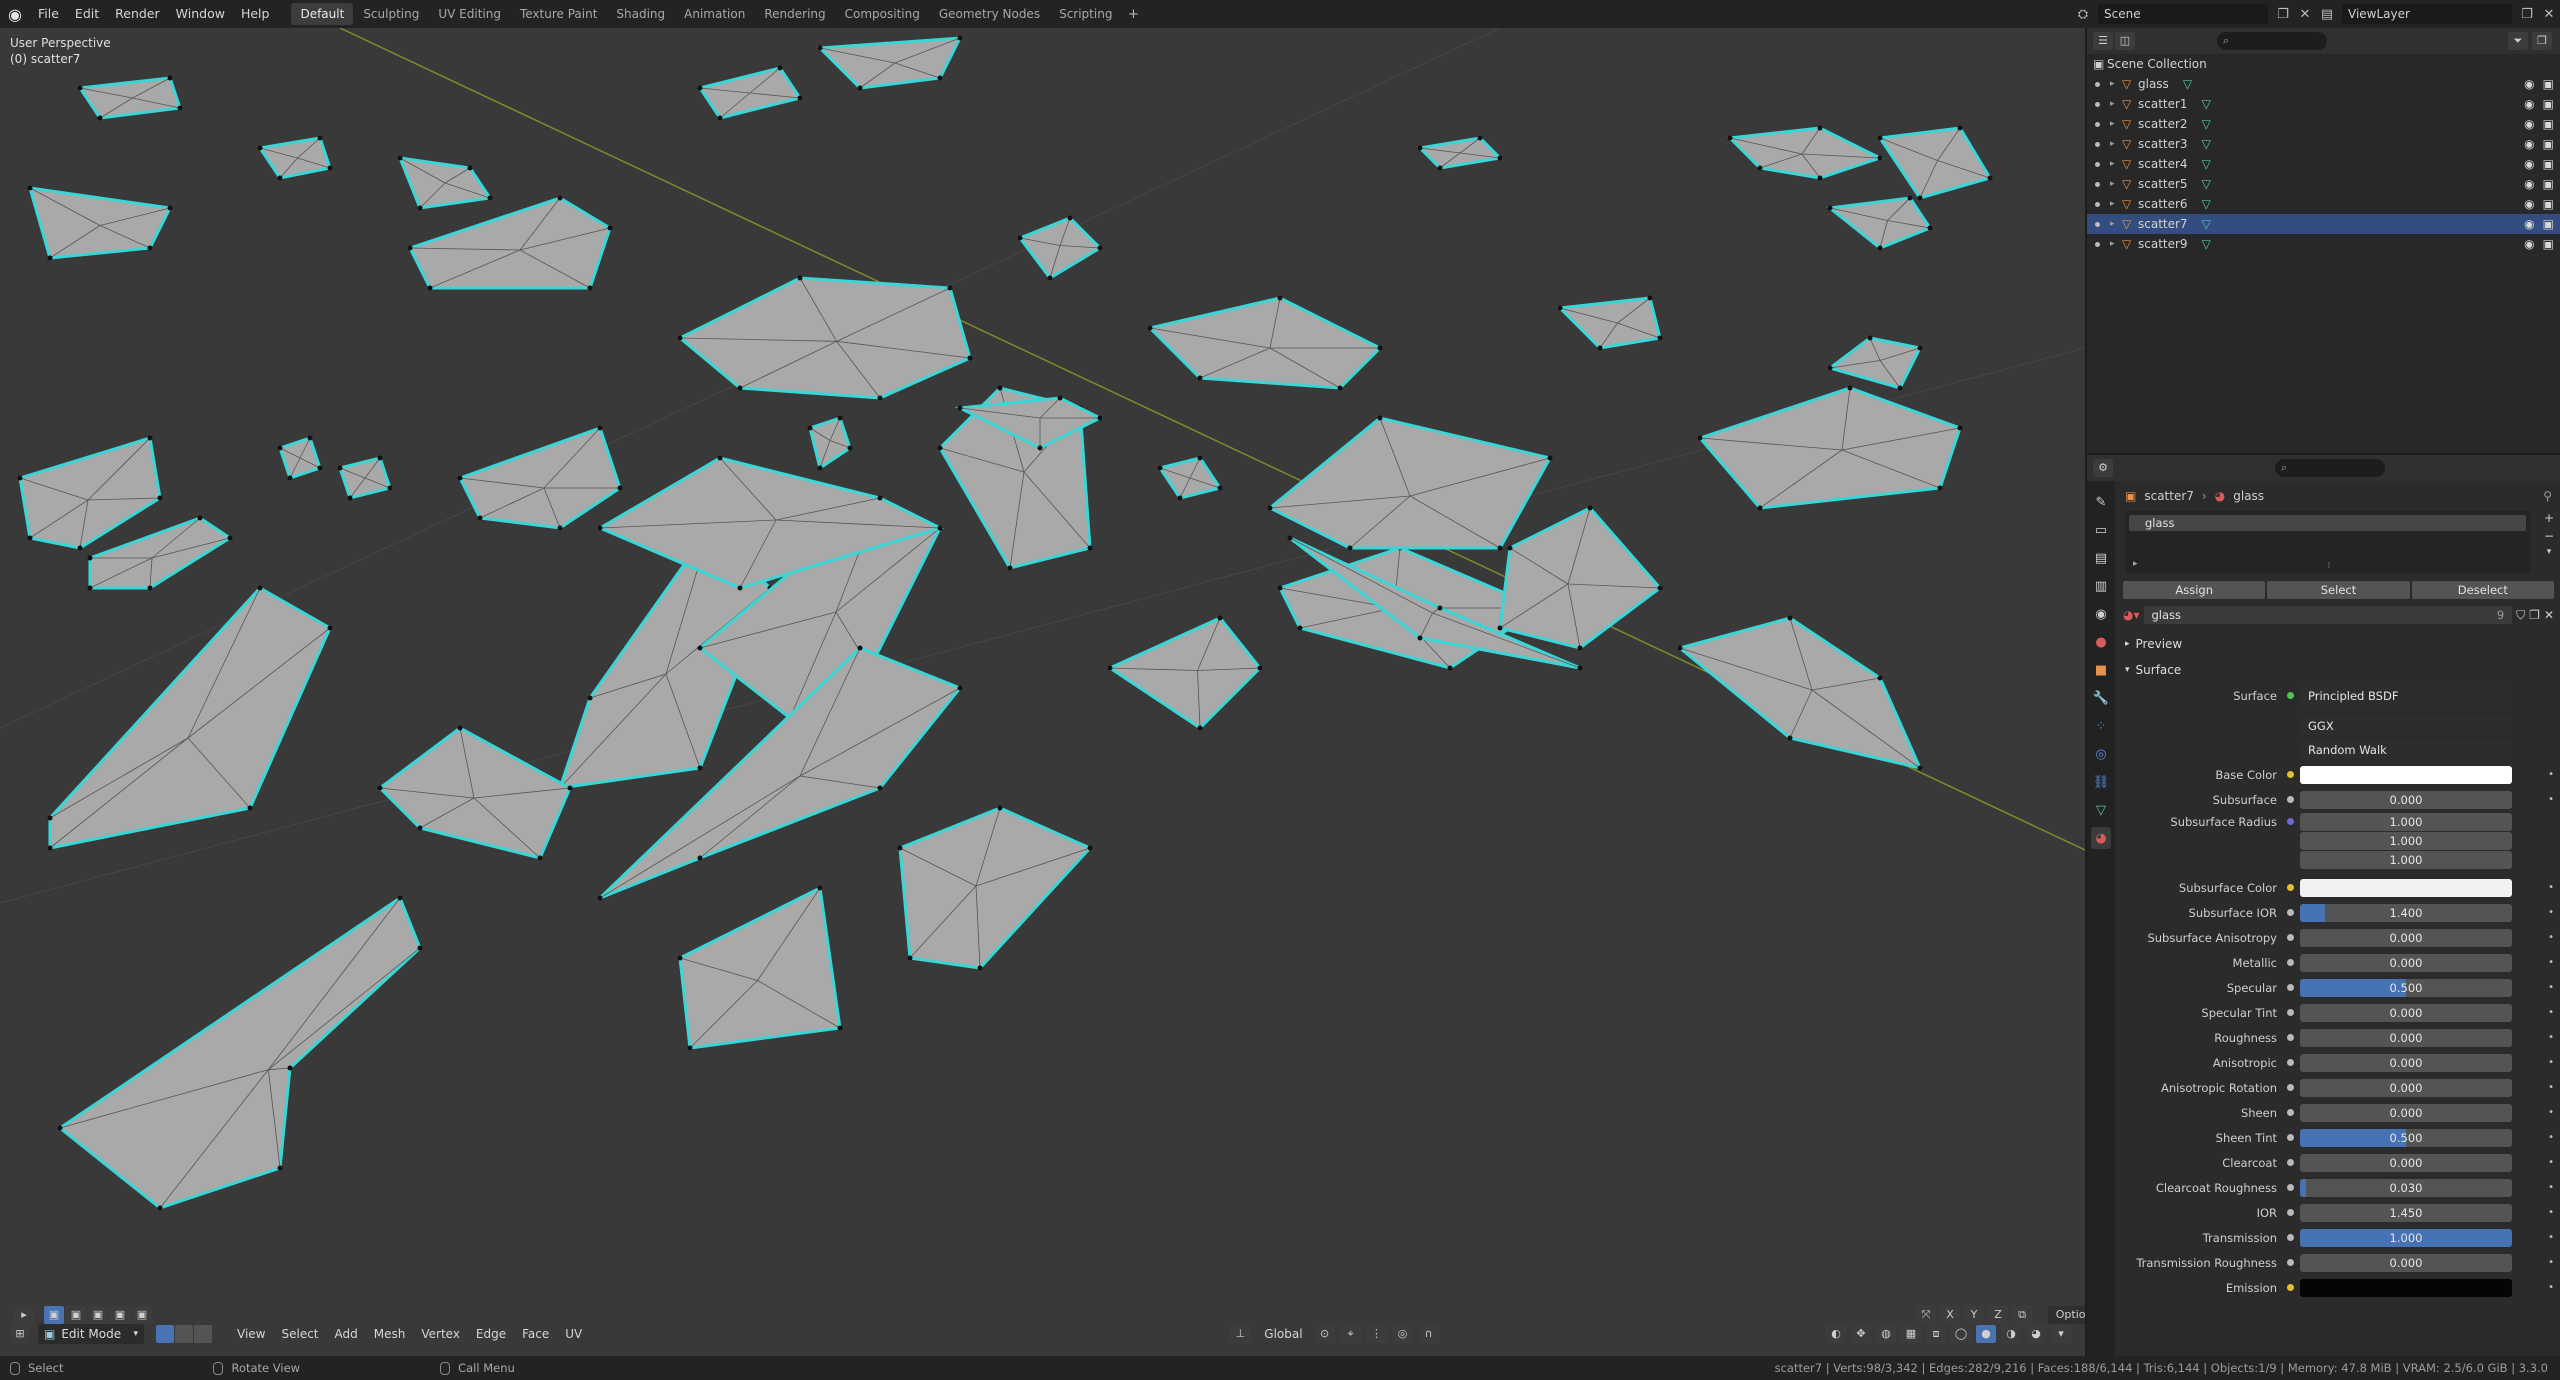 The width and height of the screenshot is (2560, 1380). I want to click on rendered-shading-icon: ◕, so click(2036, 1334).